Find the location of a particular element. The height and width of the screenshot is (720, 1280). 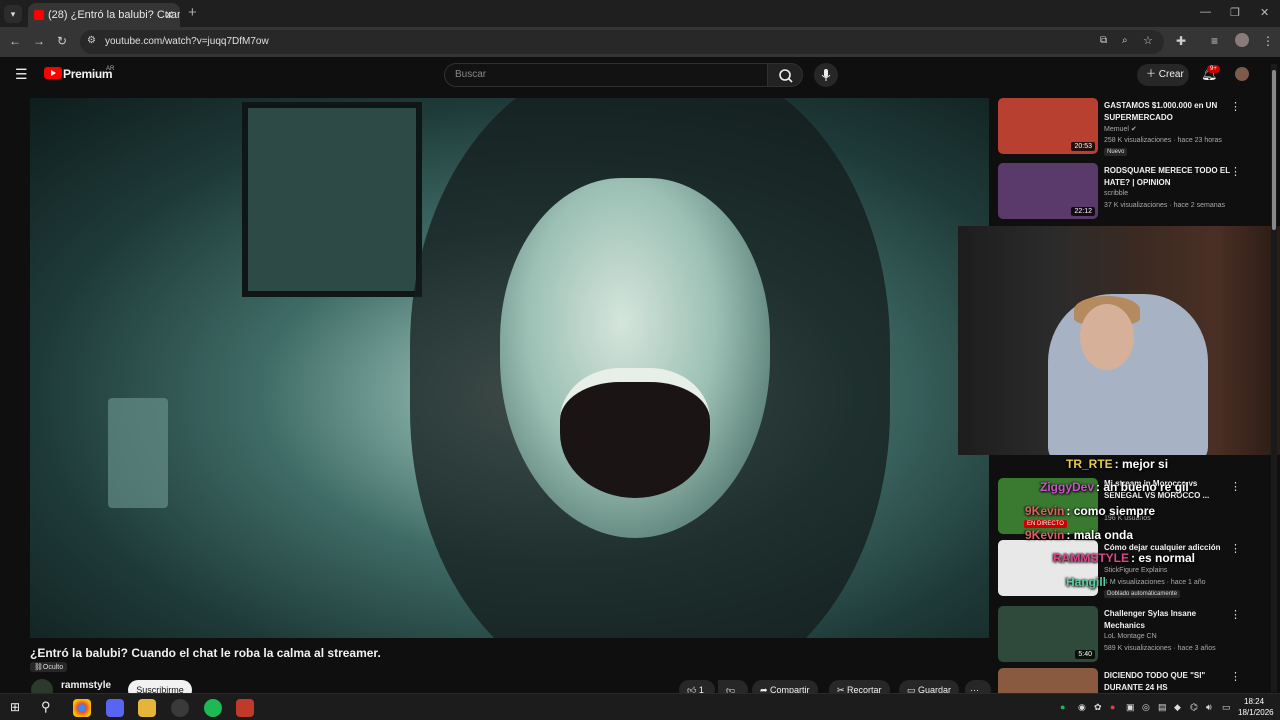

recommended-title: Challenger Sylas Insane Mechanics is located at coordinates (1168, 620).